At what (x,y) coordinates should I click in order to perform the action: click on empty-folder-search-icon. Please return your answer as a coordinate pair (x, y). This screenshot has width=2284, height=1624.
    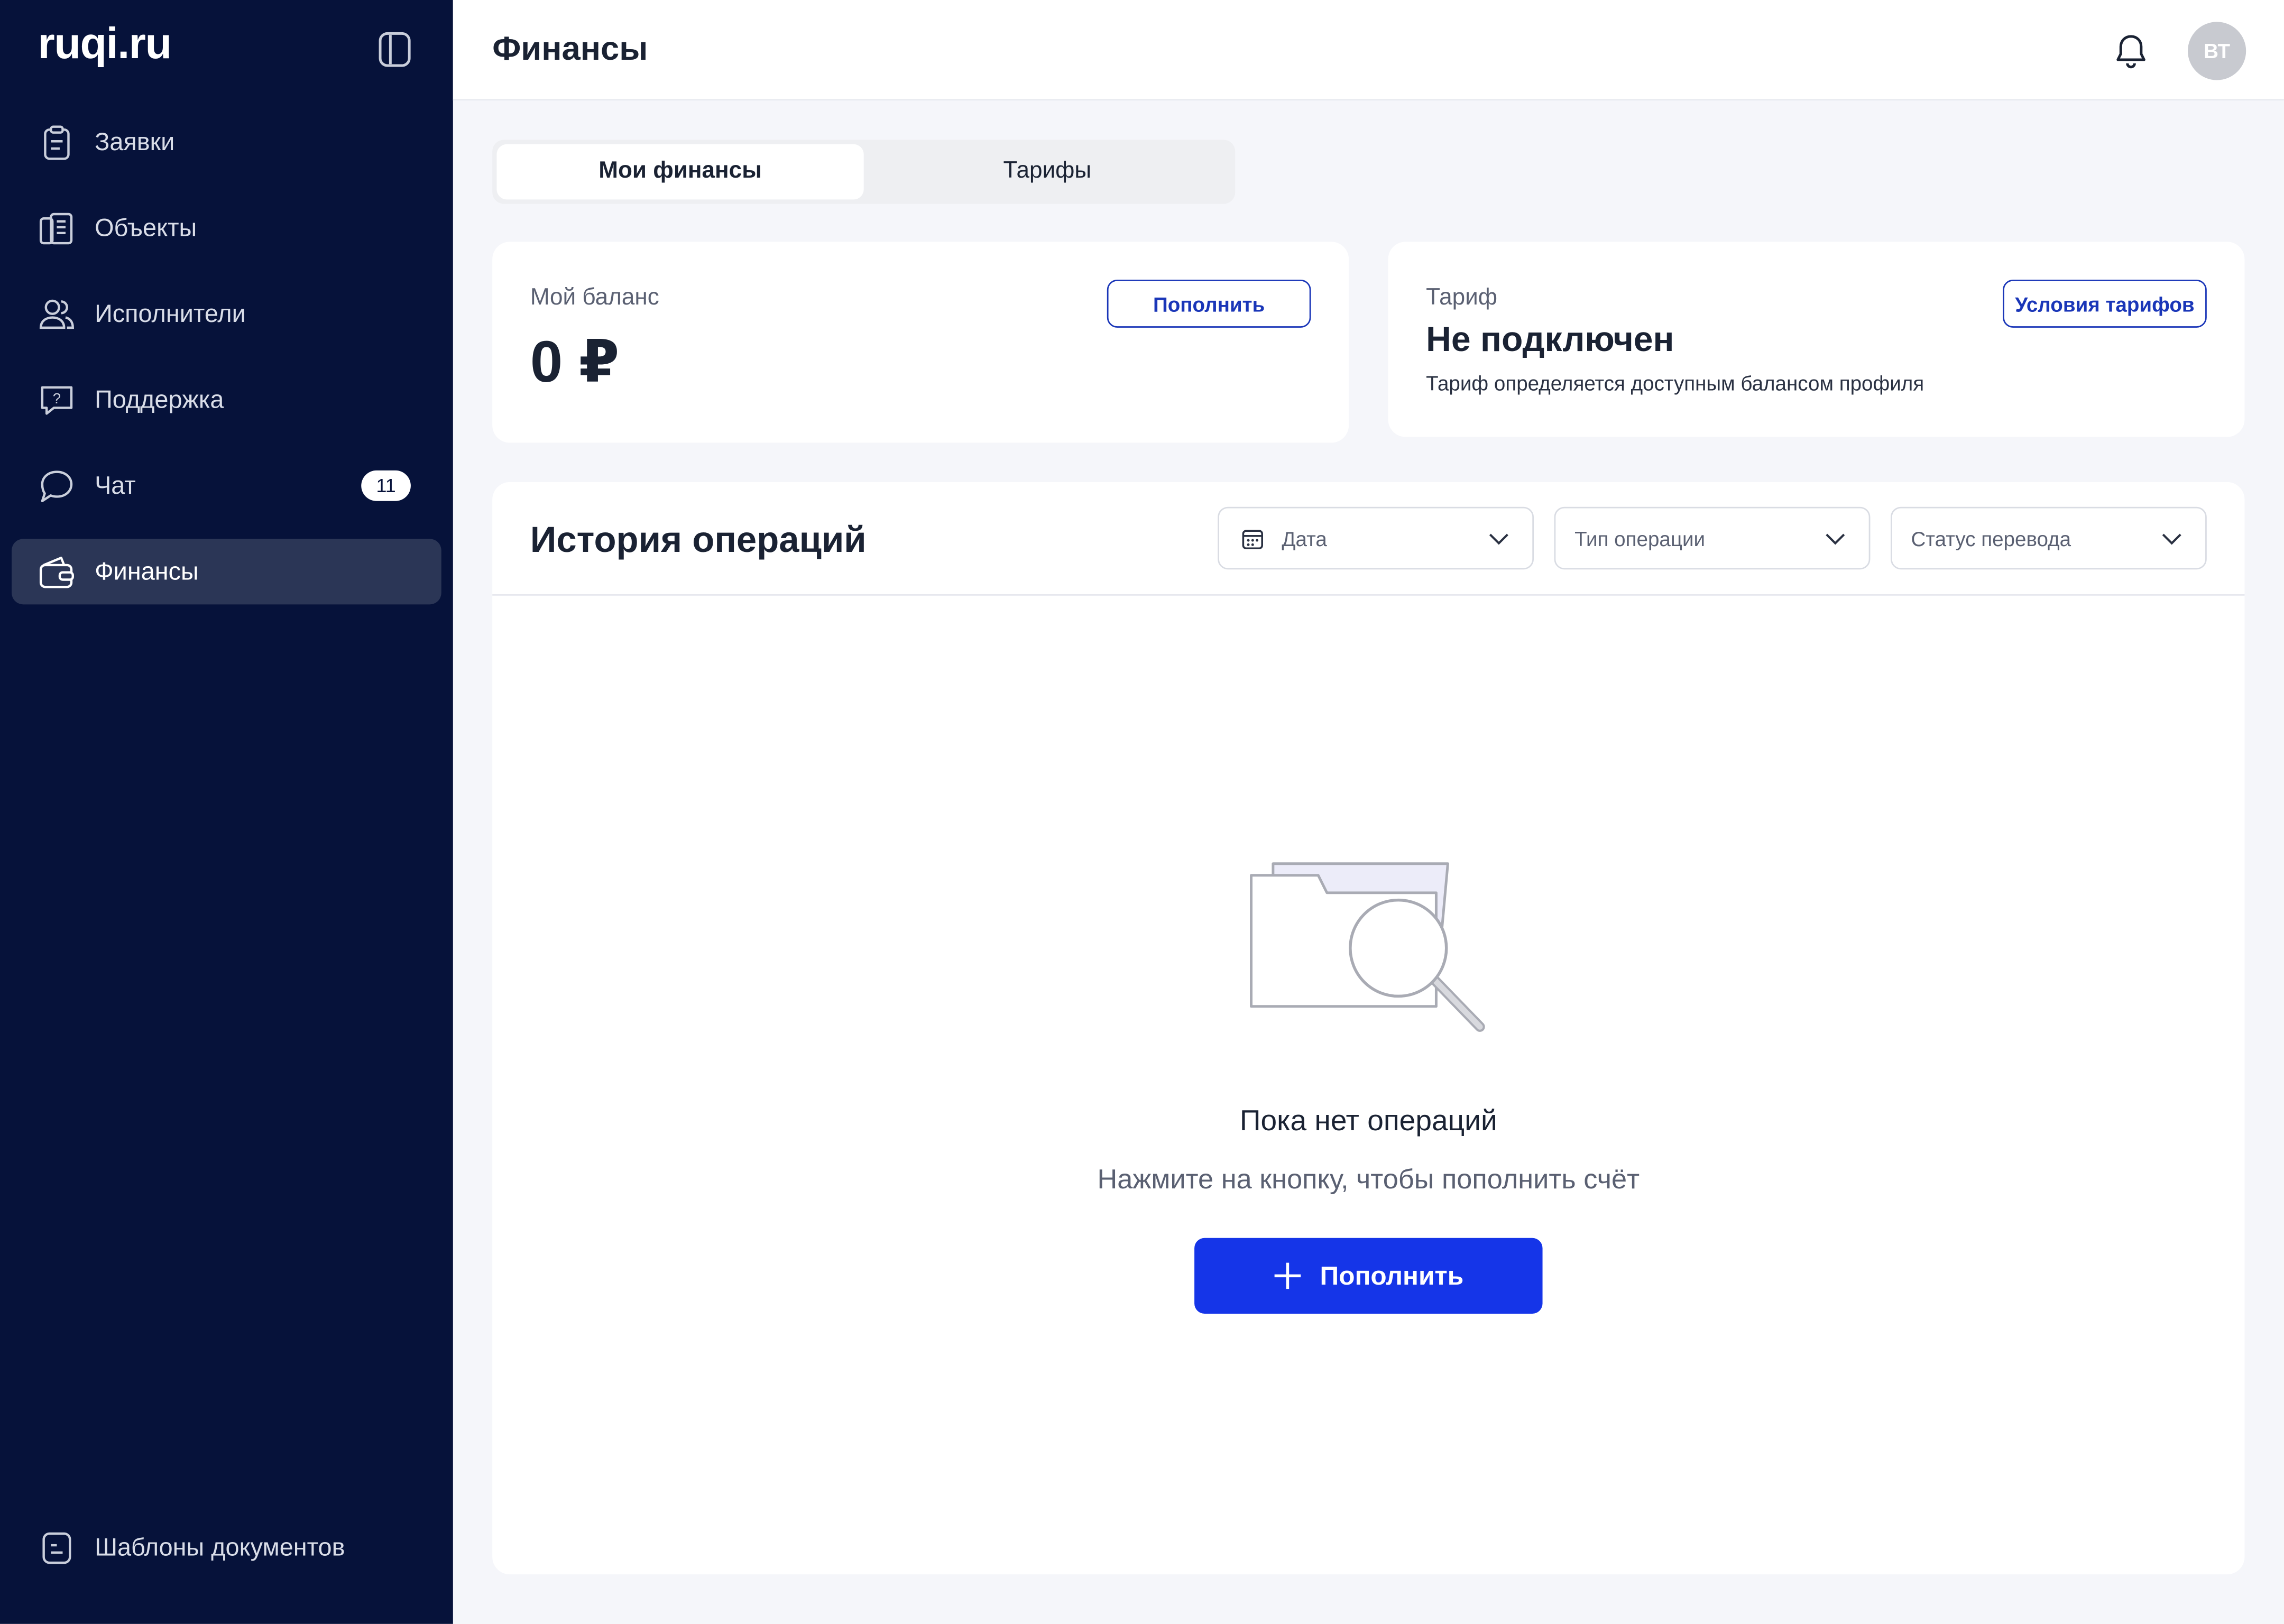
    Looking at the image, I should click on (1367, 947).